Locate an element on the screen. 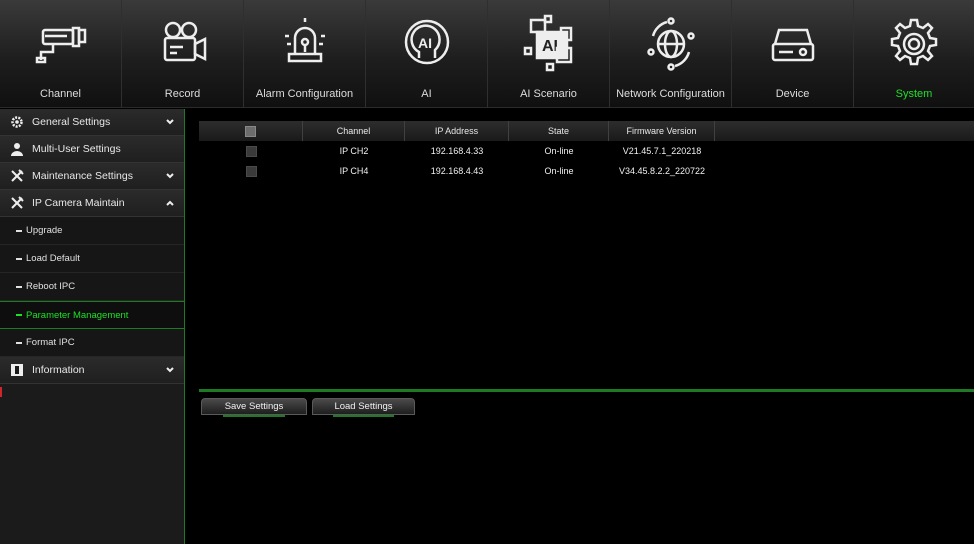 This screenshot has width=974, height=544. sidebar-item-label: Maintenance Settings is located at coordinates (82, 176).